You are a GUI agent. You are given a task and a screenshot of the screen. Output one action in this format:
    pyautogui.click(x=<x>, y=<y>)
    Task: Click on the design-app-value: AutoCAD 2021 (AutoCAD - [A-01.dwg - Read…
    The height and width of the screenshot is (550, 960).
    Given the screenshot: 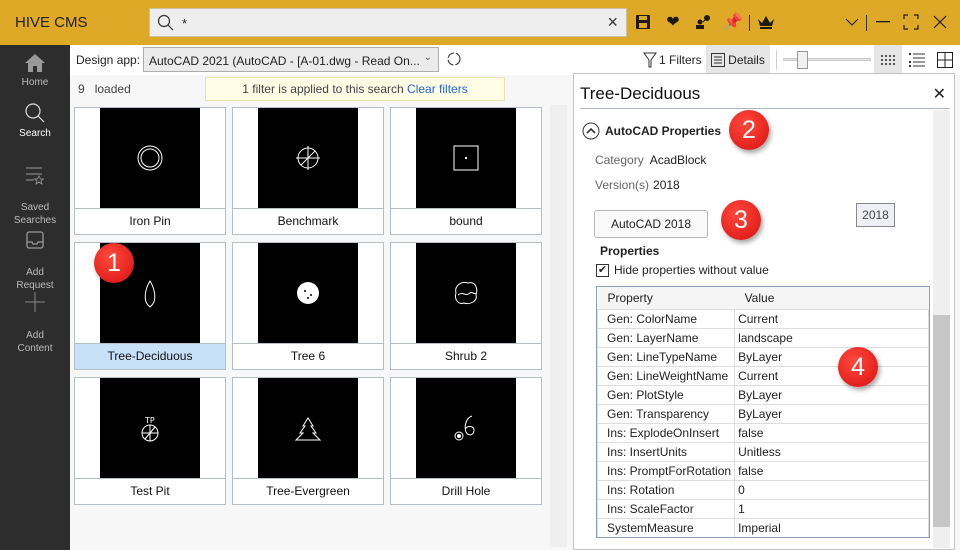 What is the action you would take?
    pyautogui.click(x=284, y=61)
    